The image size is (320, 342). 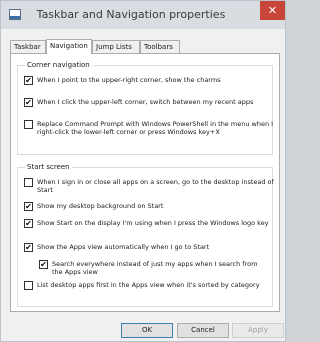 What do you see at coordinates (28, 102) in the screenshot?
I see `recent-apps-checkbox: ✔` at bounding box center [28, 102].